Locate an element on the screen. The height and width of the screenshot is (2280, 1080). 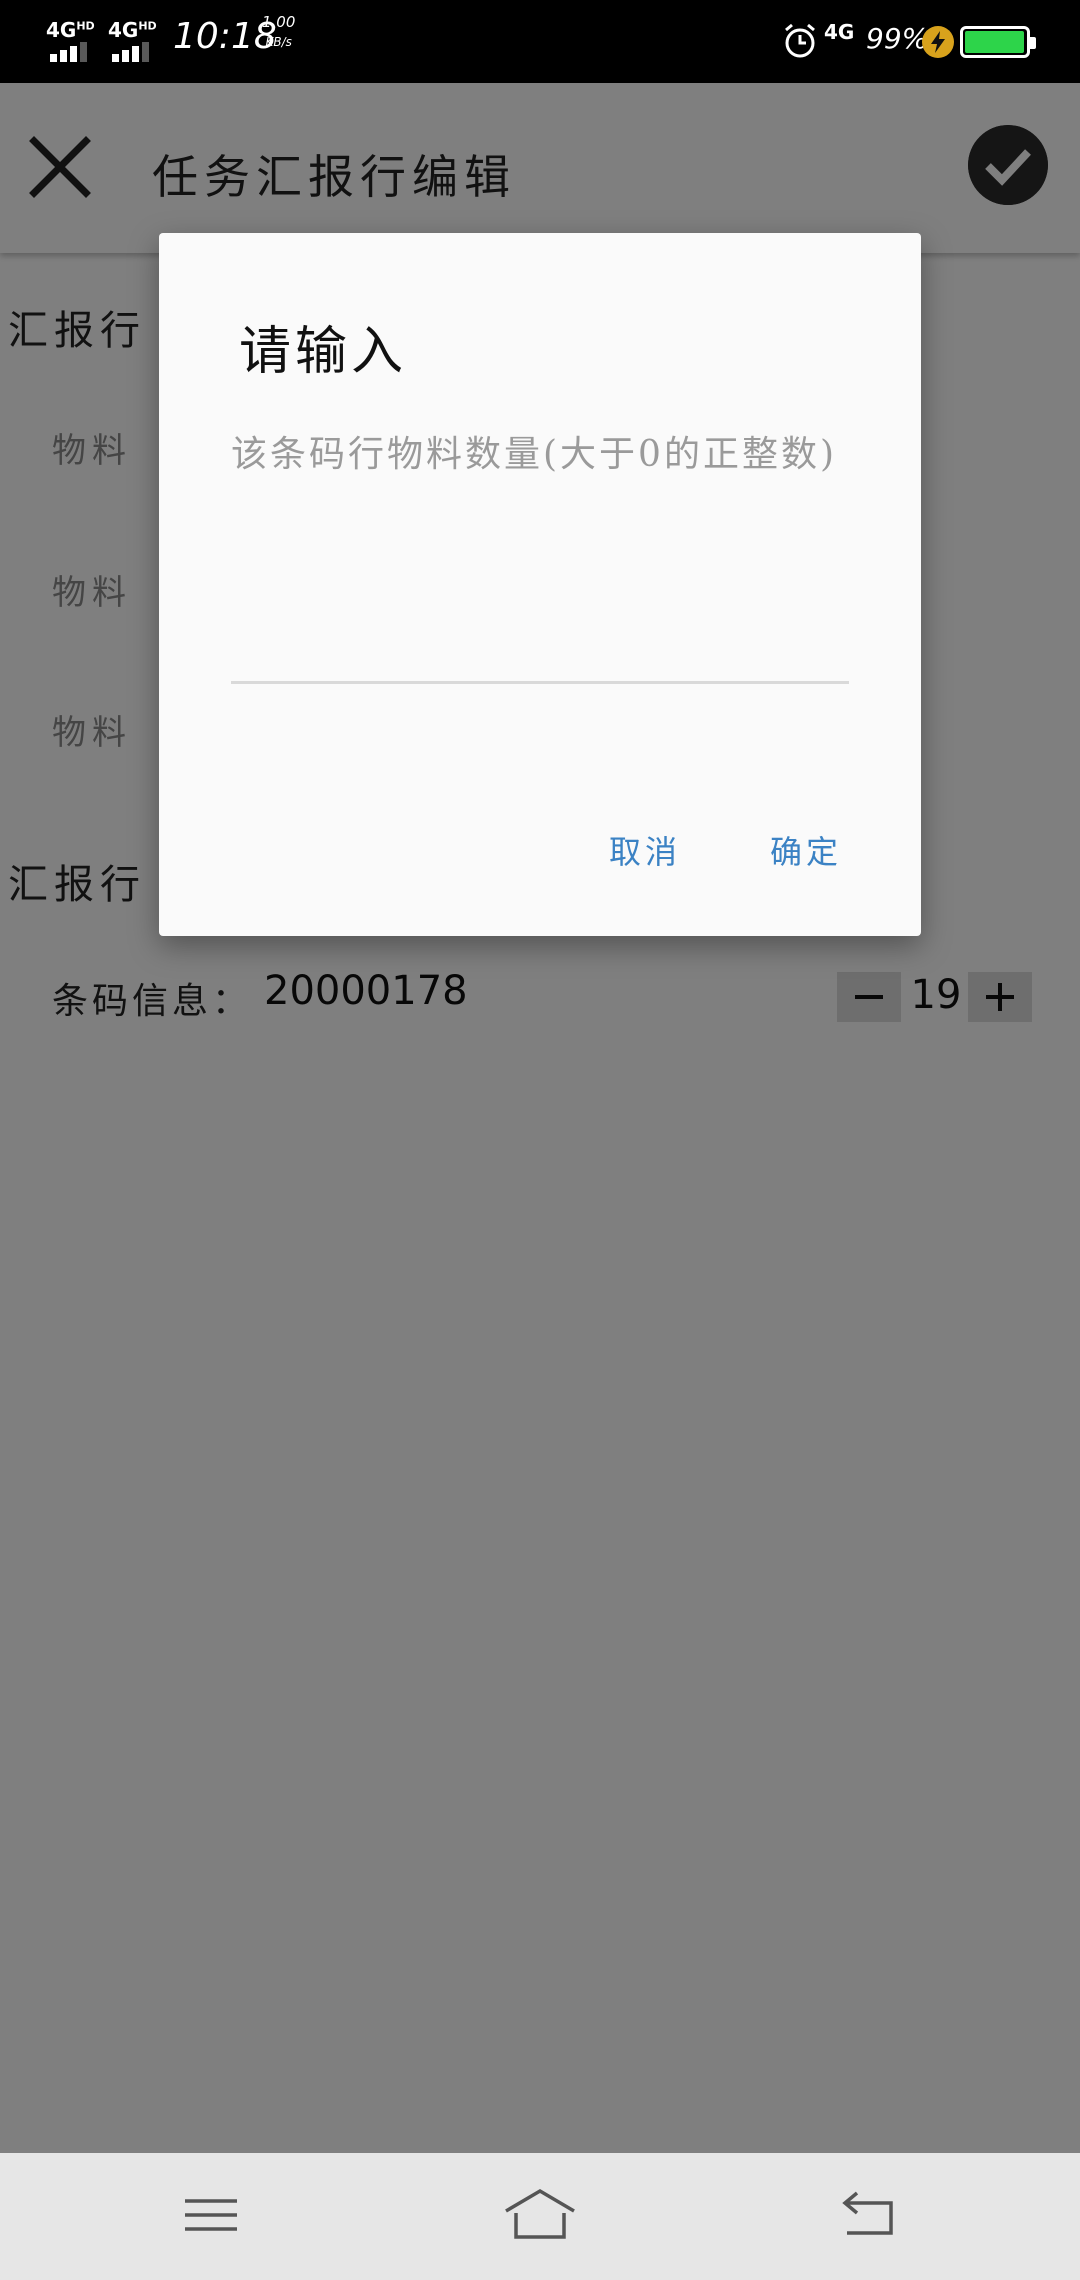
cancel-button: 取消 is located at coordinates (645, 850).